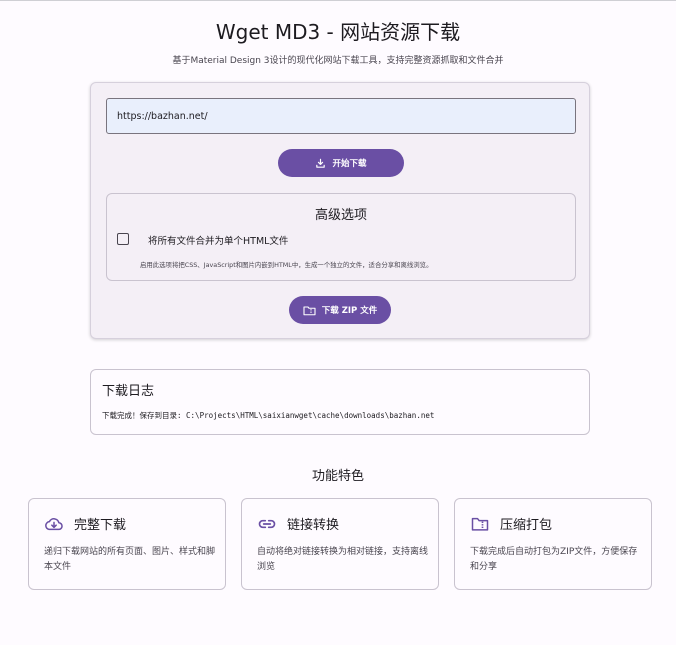  What do you see at coordinates (526, 525) in the screenshot?
I see `feature-title: 压缩打包` at bounding box center [526, 525].